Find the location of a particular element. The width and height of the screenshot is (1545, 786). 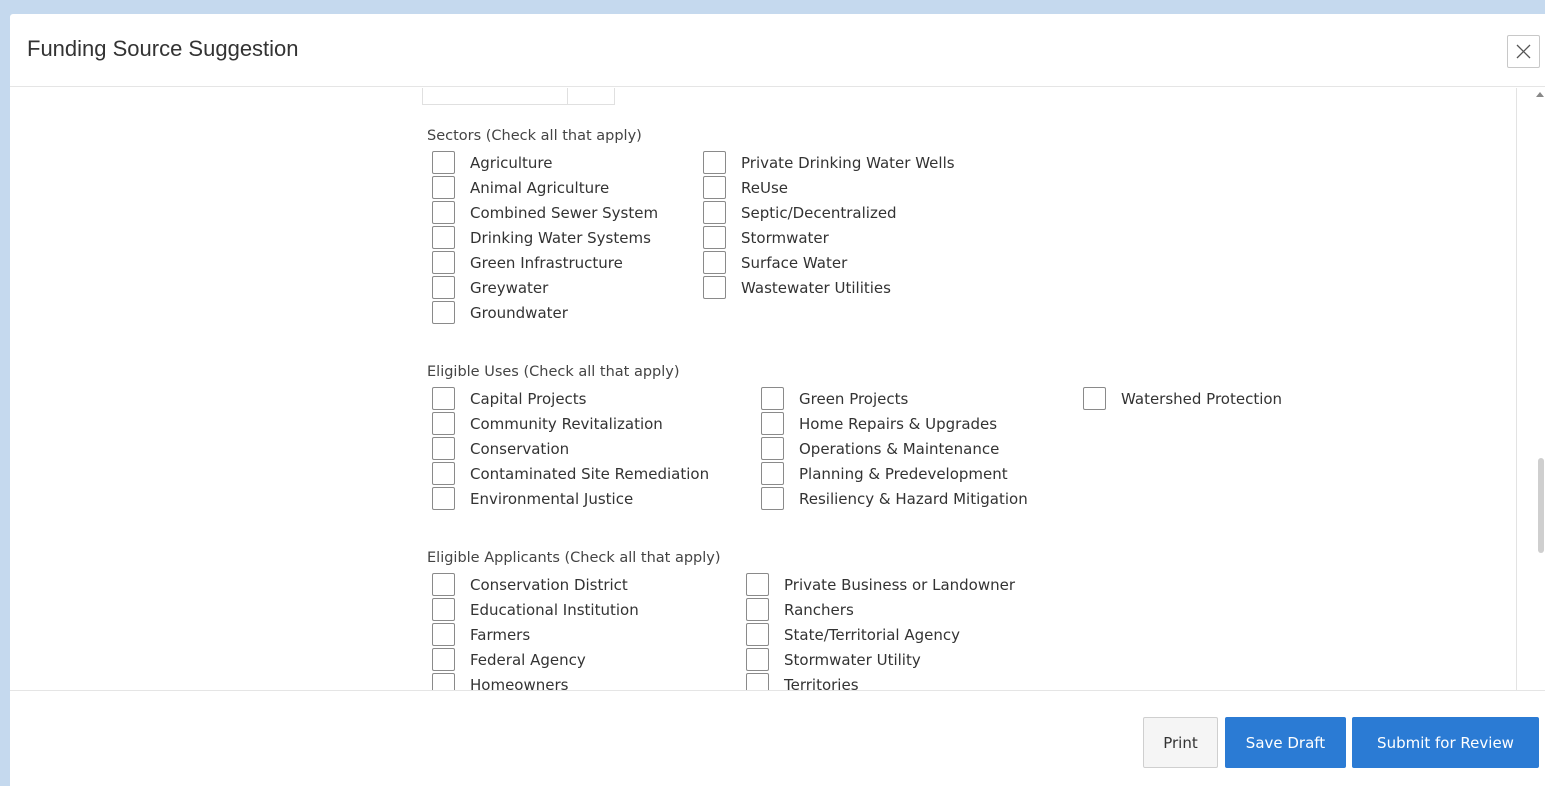

checkbox-option: Drinking Water Systems is located at coordinates (562, 237).